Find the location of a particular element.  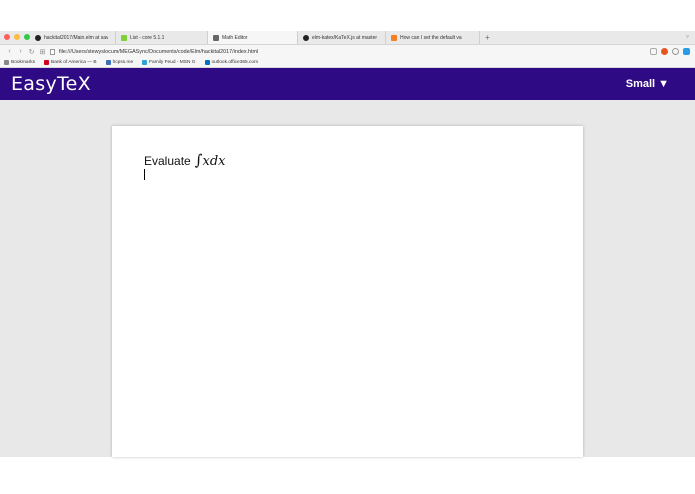

stackoverflow-icon is located at coordinates (394, 37).